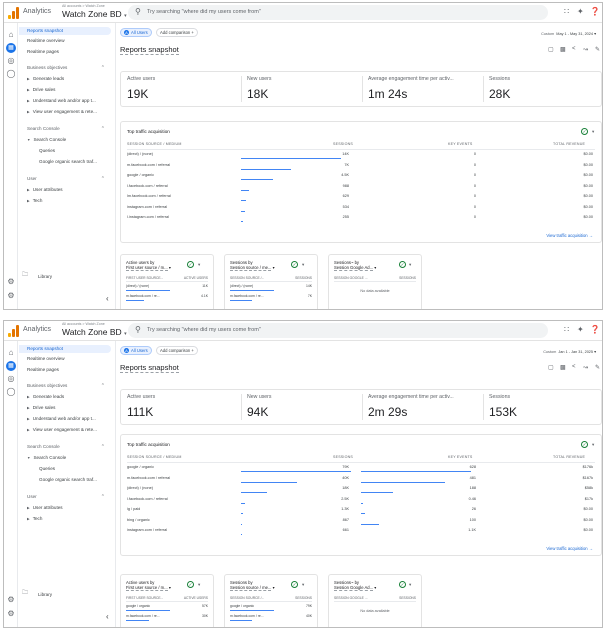 Image resolution: width=607 pixels, height=630 pixels. What do you see at coordinates (301, 407) in the screenshot?
I see `metric-tile: New users 94K` at bounding box center [301, 407].